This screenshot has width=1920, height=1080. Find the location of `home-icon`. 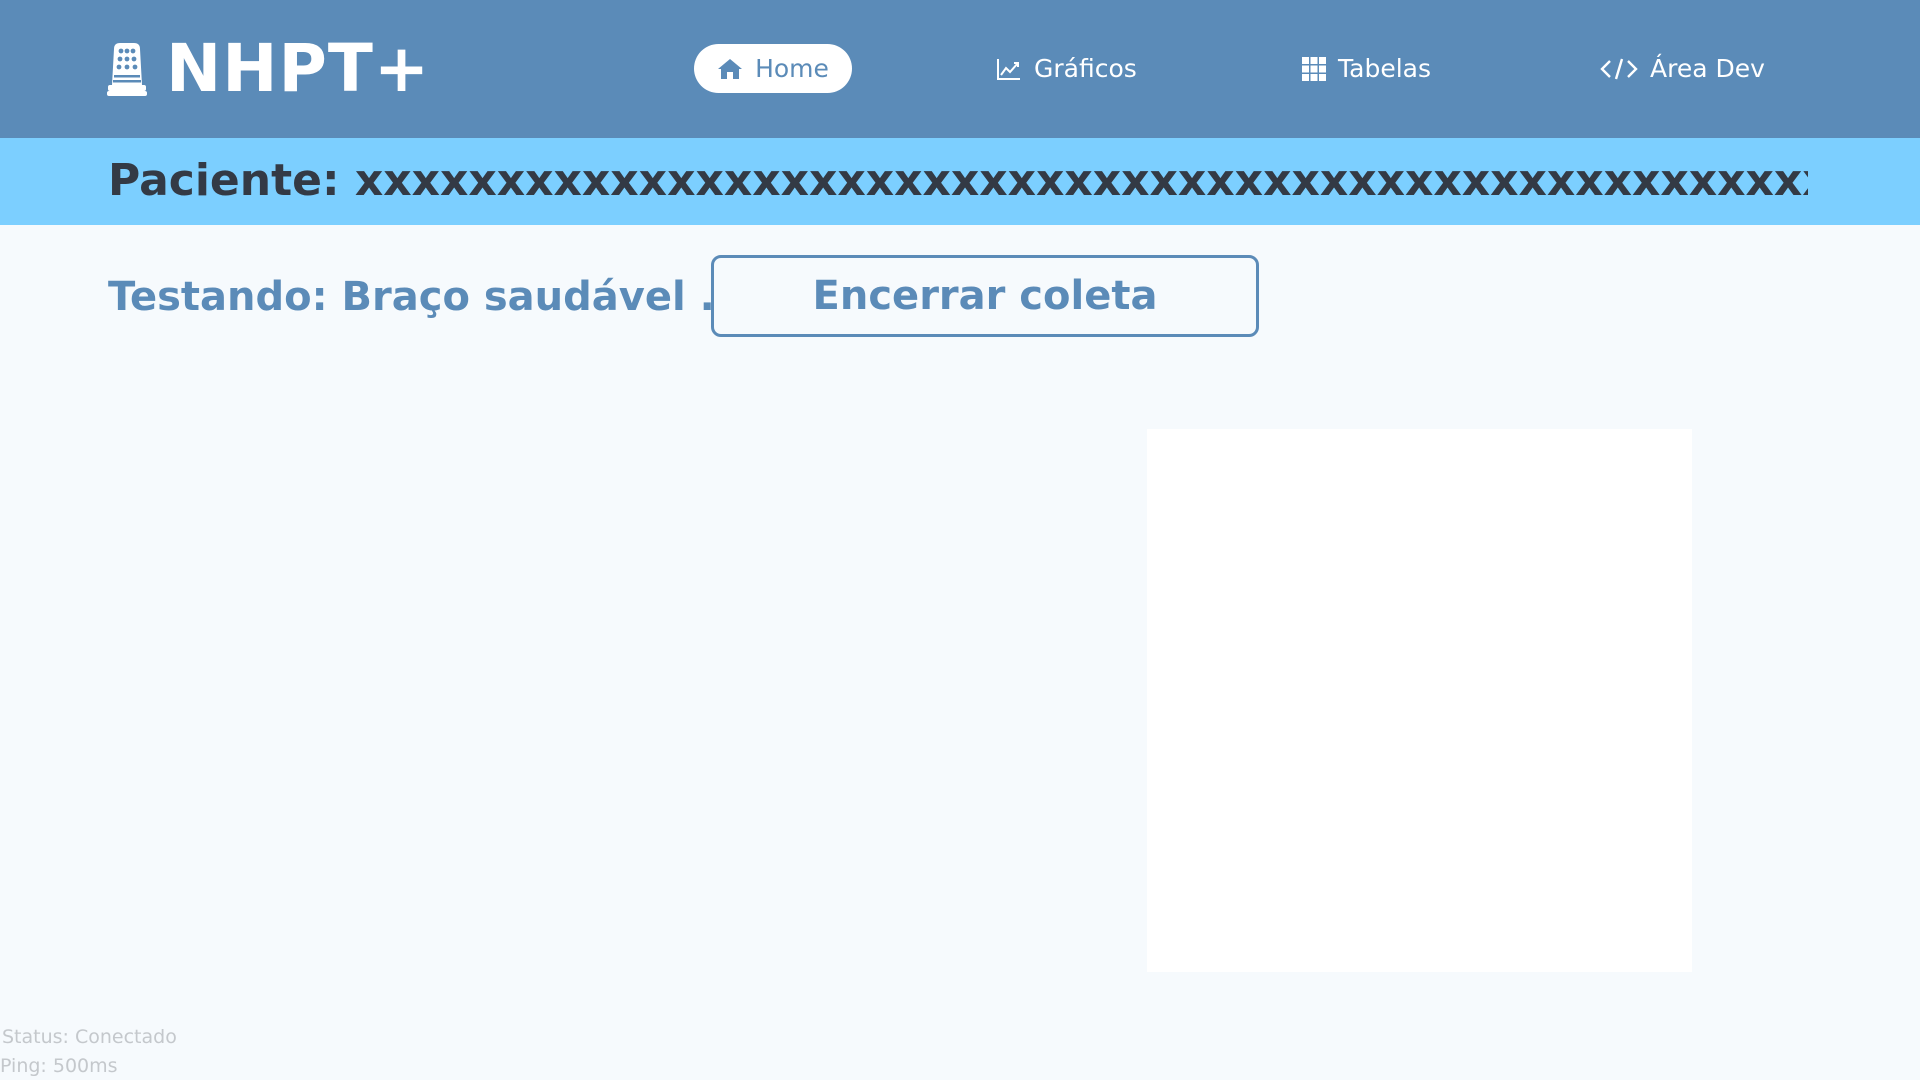

home-icon is located at coordinates (730, 68).